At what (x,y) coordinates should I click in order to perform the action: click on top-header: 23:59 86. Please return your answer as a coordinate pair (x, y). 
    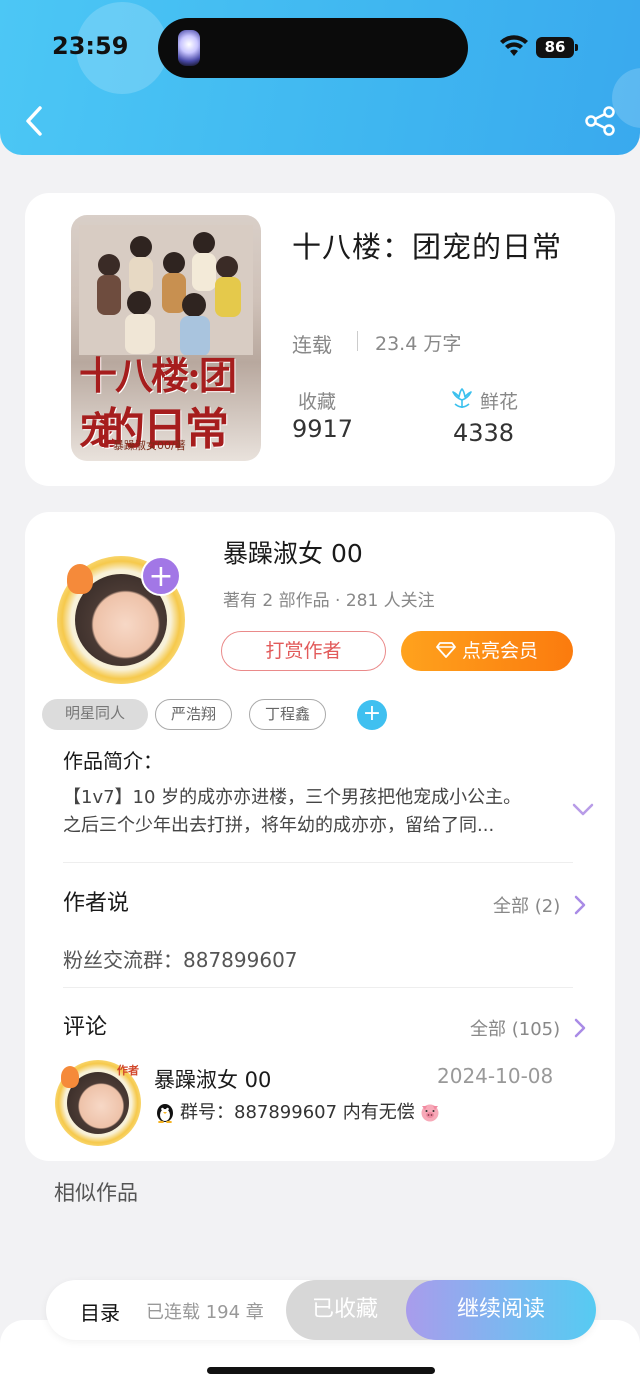
    Looking at the image, I should click on (320, 77).